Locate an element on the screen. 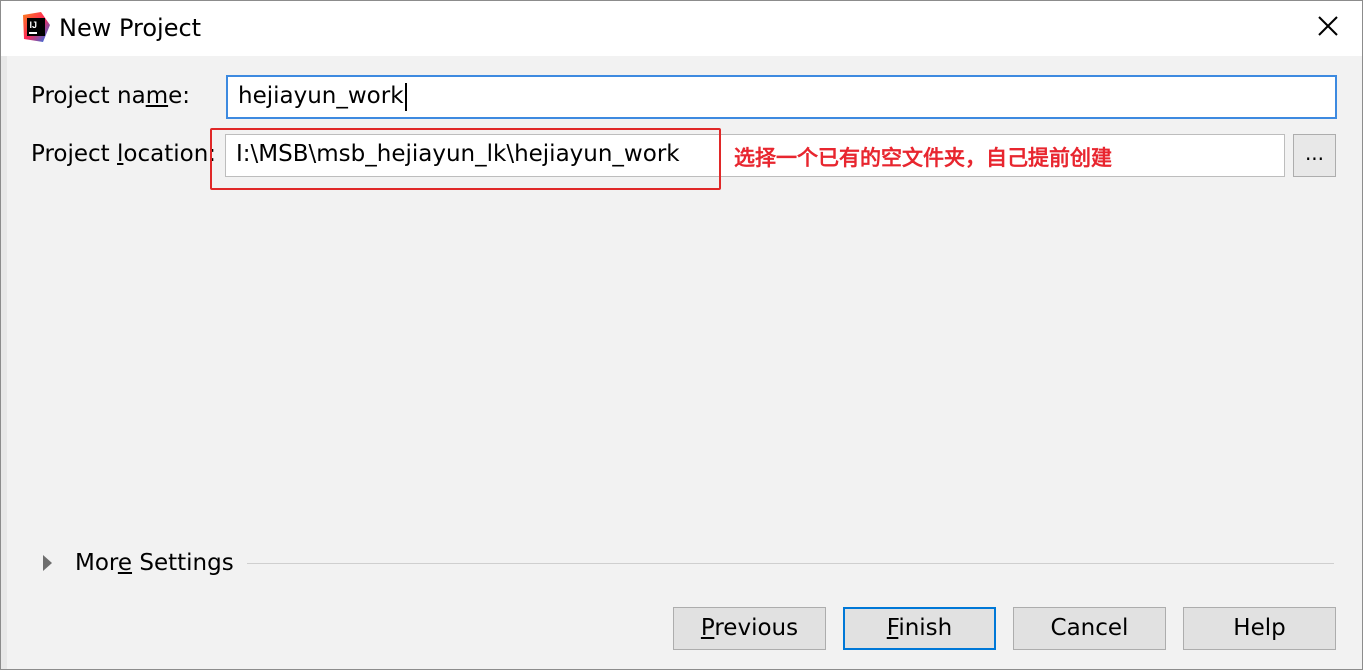  previous-button: Previous is located at coordinates (749, 628).